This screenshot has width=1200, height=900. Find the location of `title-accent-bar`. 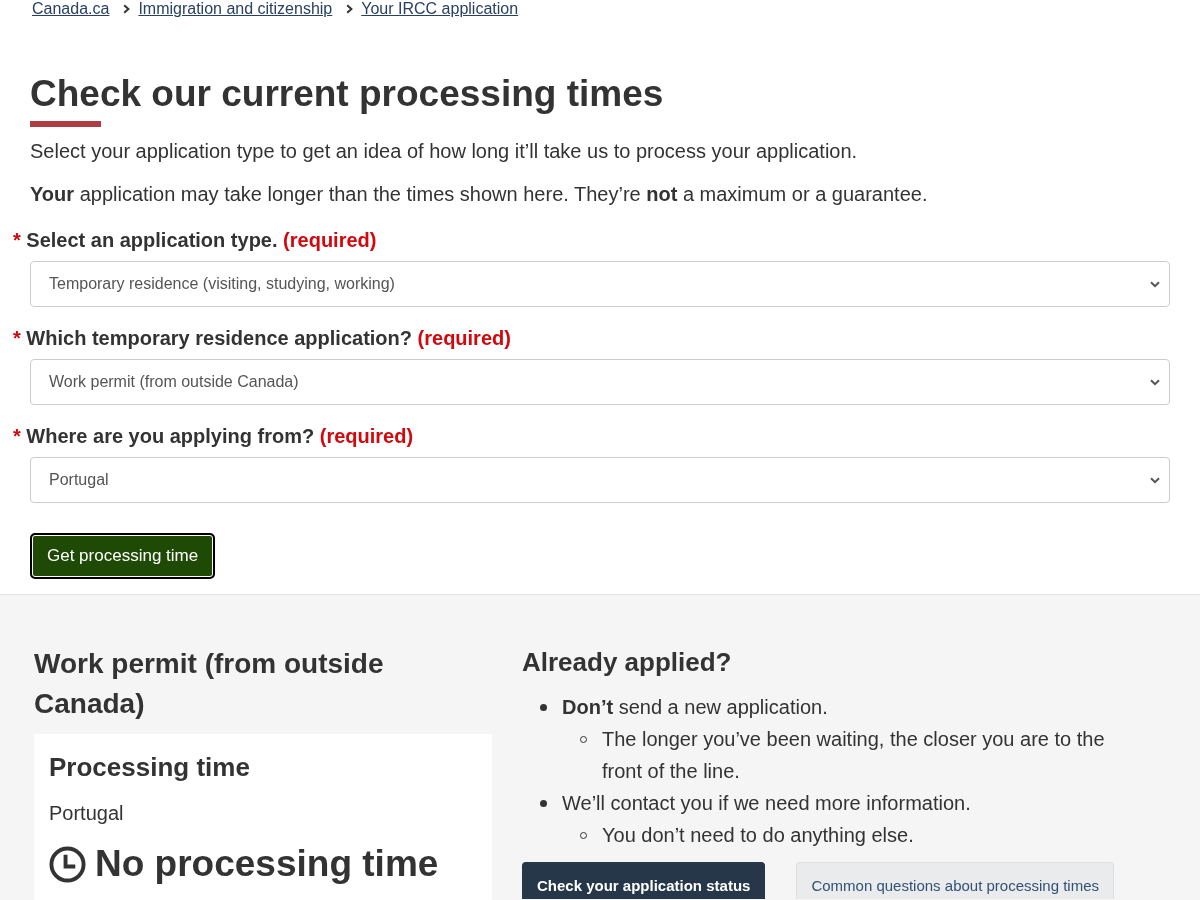

title-accent-bar is located at coordinates (65, 124).